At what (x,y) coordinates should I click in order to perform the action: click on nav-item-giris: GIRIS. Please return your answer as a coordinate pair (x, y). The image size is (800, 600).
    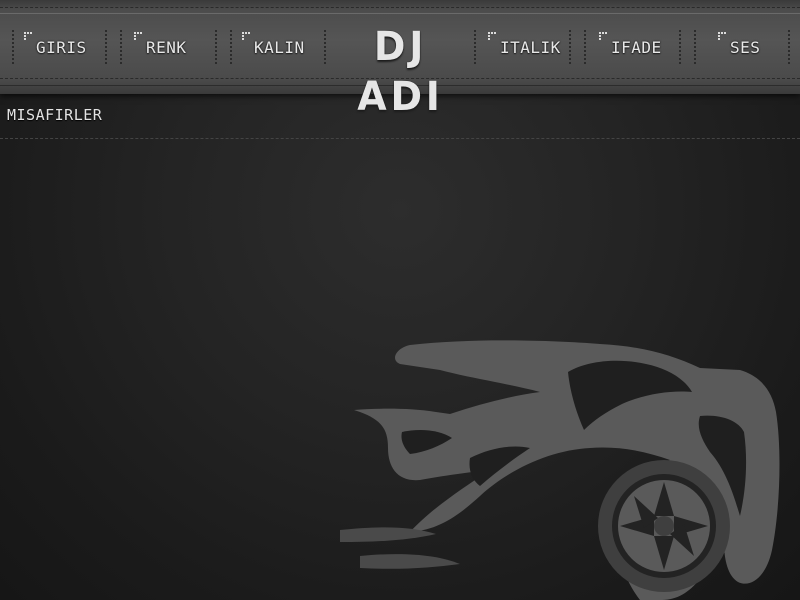
    Looking at the image, I should click on (55, 47).